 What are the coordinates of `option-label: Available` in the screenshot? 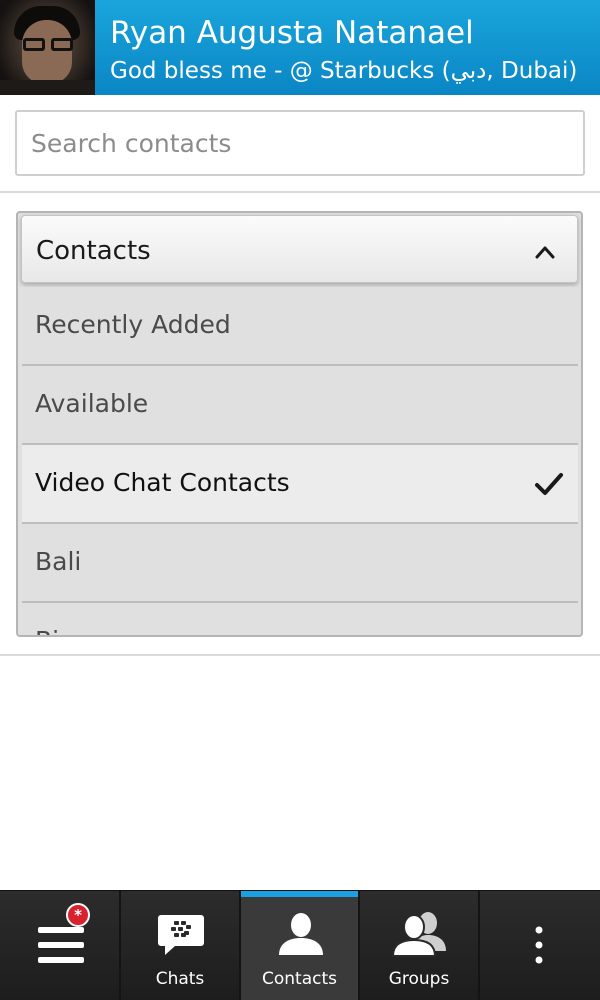 It's located at (92, 403).